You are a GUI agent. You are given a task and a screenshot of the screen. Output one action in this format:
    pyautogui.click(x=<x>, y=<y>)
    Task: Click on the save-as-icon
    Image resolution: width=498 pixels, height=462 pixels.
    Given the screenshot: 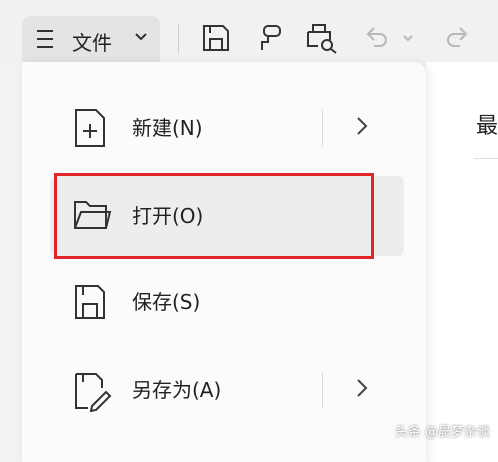 What is the action you would take?
    pyautogui.click(x=93, y=392)
    